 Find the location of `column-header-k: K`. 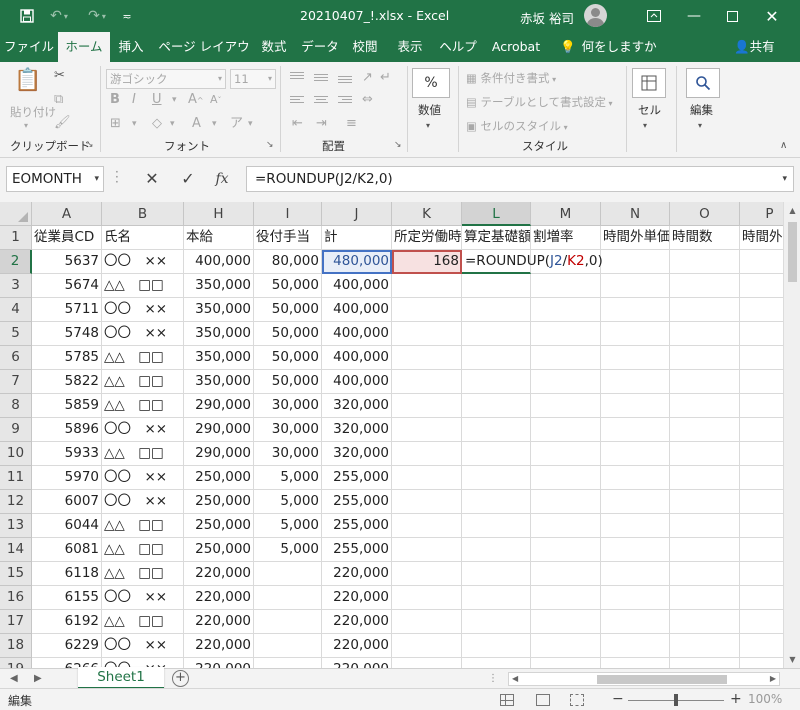

column-header-k: K is located at coordinates (427, 214).